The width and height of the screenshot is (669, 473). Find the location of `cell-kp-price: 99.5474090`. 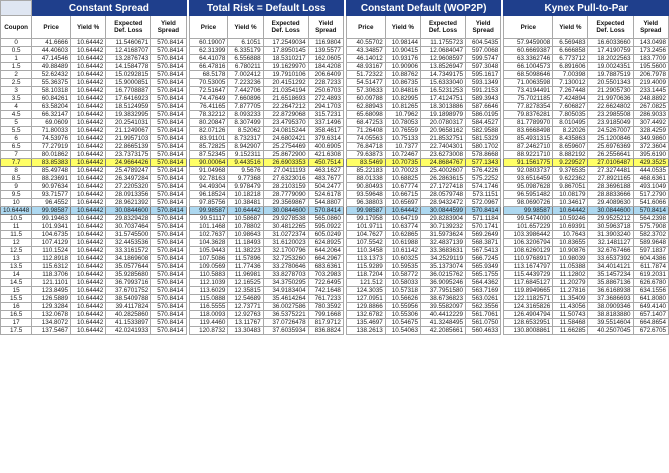

cell-kp-price: 99.5474090 is located at coordinates (528, 218).